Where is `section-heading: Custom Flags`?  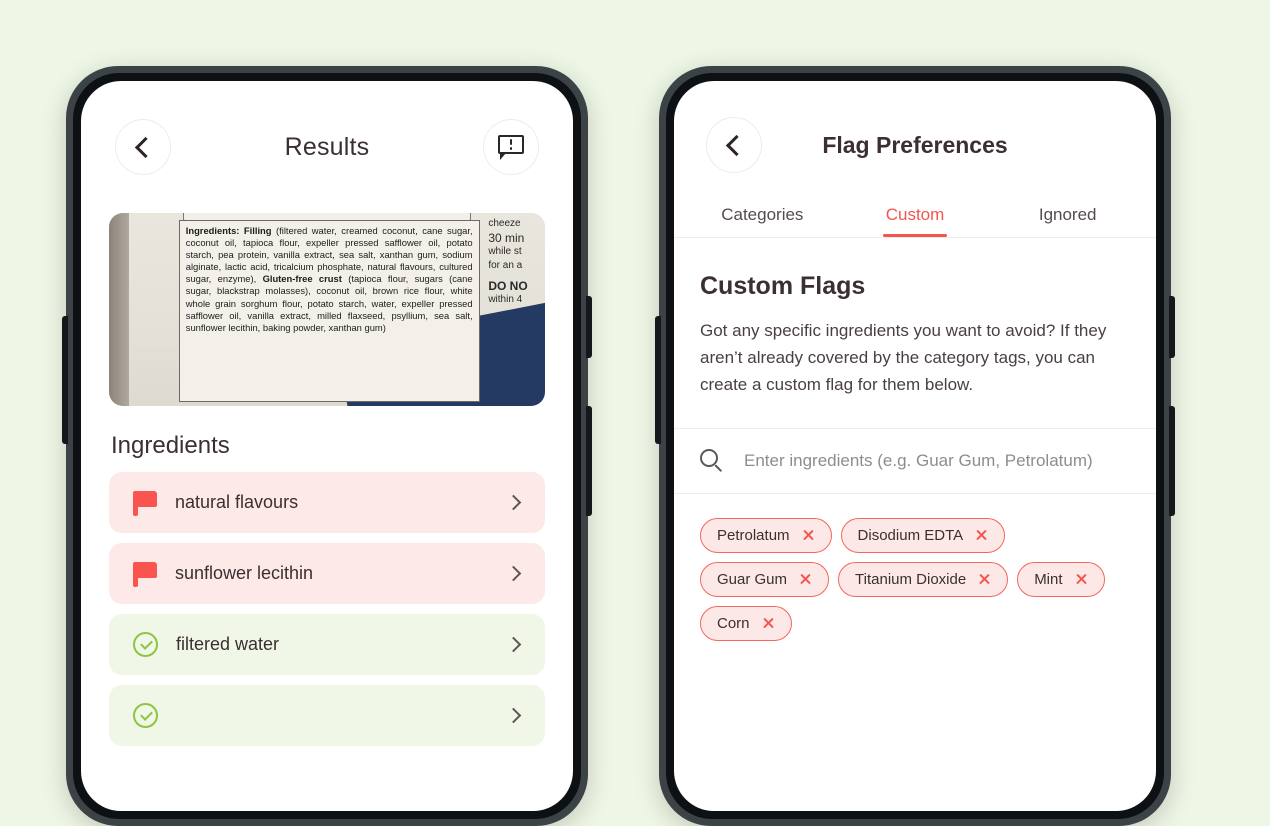 section-heading: Custom Flags is located at coordinates (783, 286).